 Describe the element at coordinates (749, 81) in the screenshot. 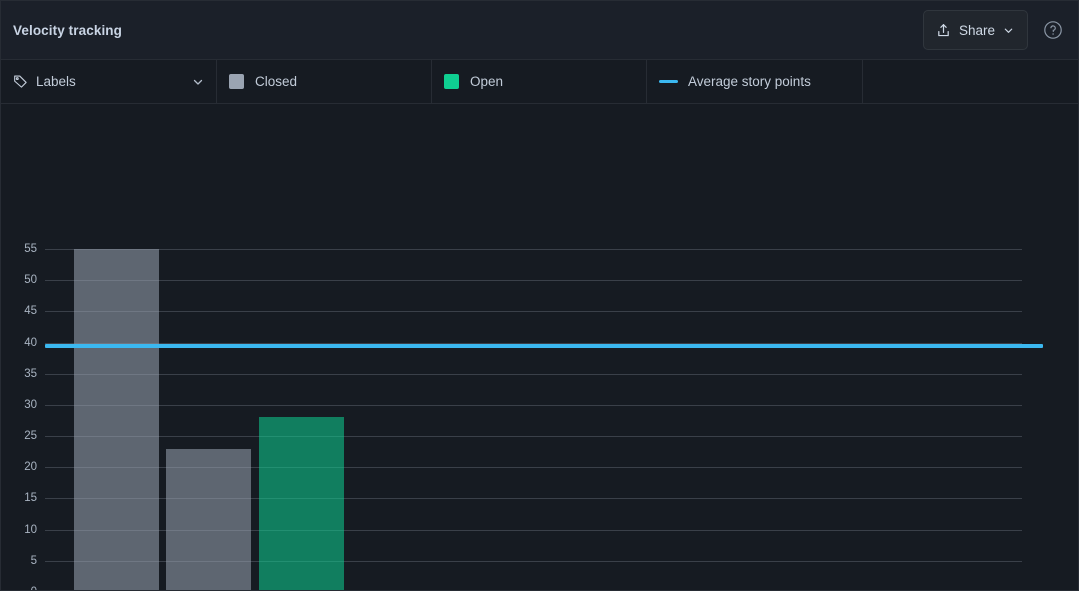

I see `legend-label-average: Average story points` at that location.